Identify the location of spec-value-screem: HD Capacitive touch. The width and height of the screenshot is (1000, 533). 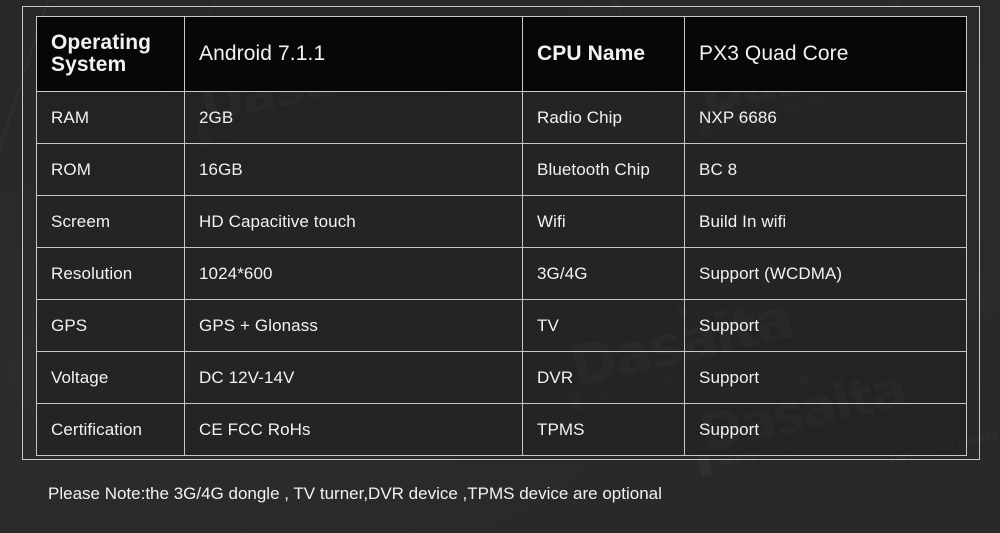
(353, 221).